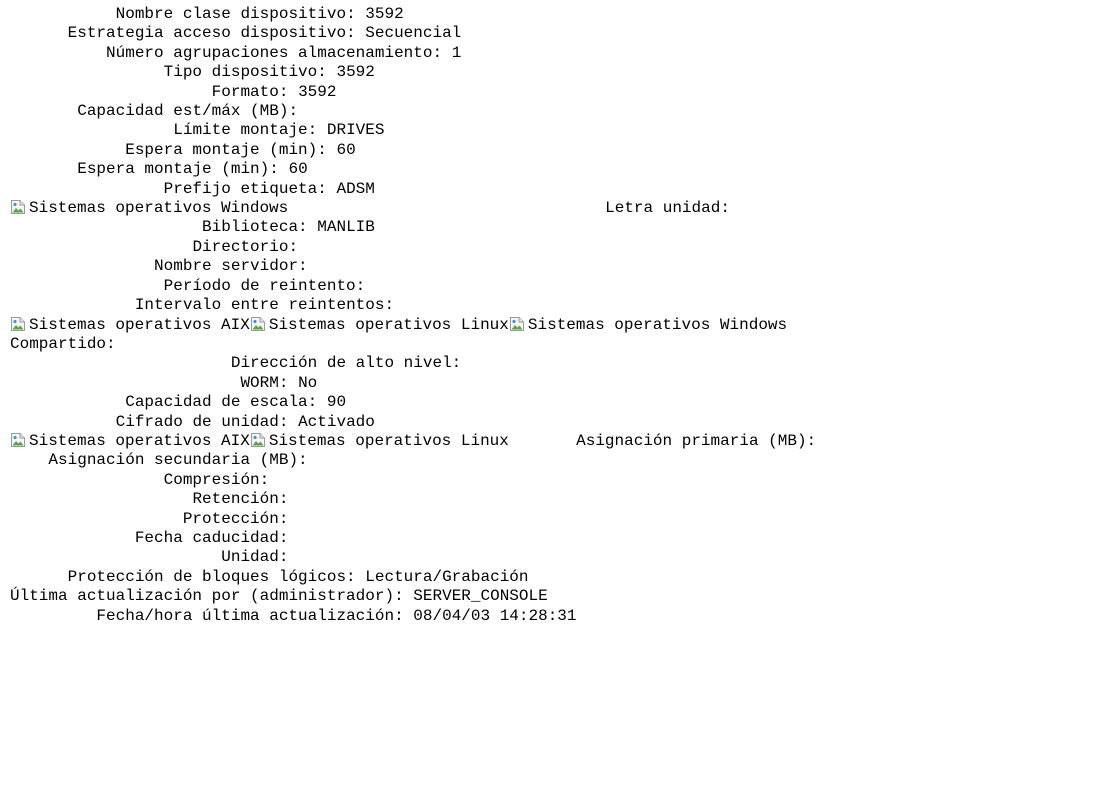  Describe the element at coordinates (274, 52) in the screenshot. I see `field-label: Número agrupaciones almacenamiento:` at that location.